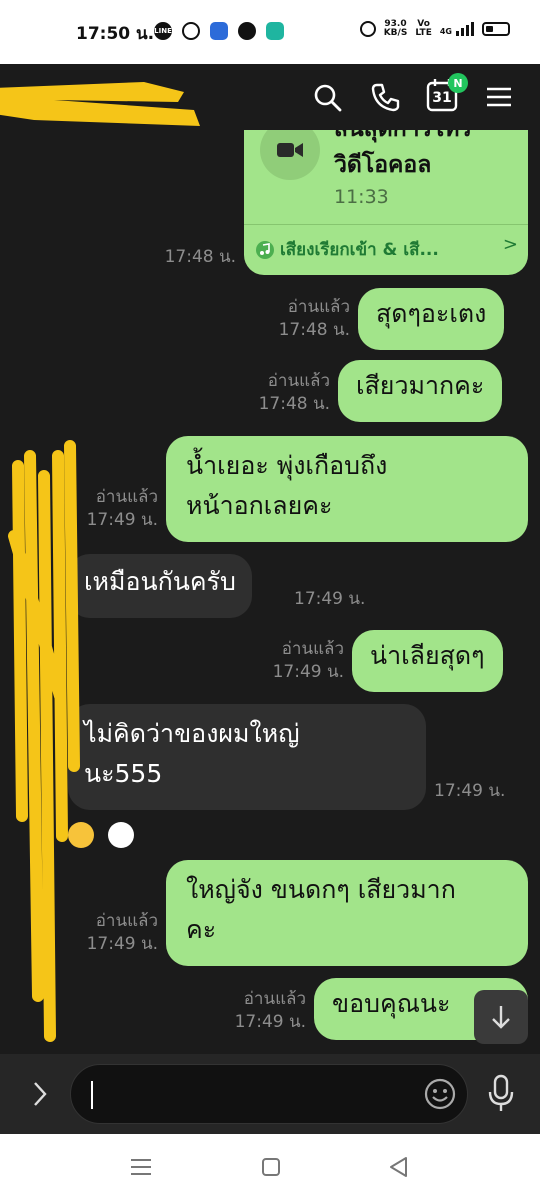 This screenshot has height=1200, width=540. Describe the element at coordinates (431, 313) in the screenshot. I see `message-text: สุดๆอะเตง` at that location.